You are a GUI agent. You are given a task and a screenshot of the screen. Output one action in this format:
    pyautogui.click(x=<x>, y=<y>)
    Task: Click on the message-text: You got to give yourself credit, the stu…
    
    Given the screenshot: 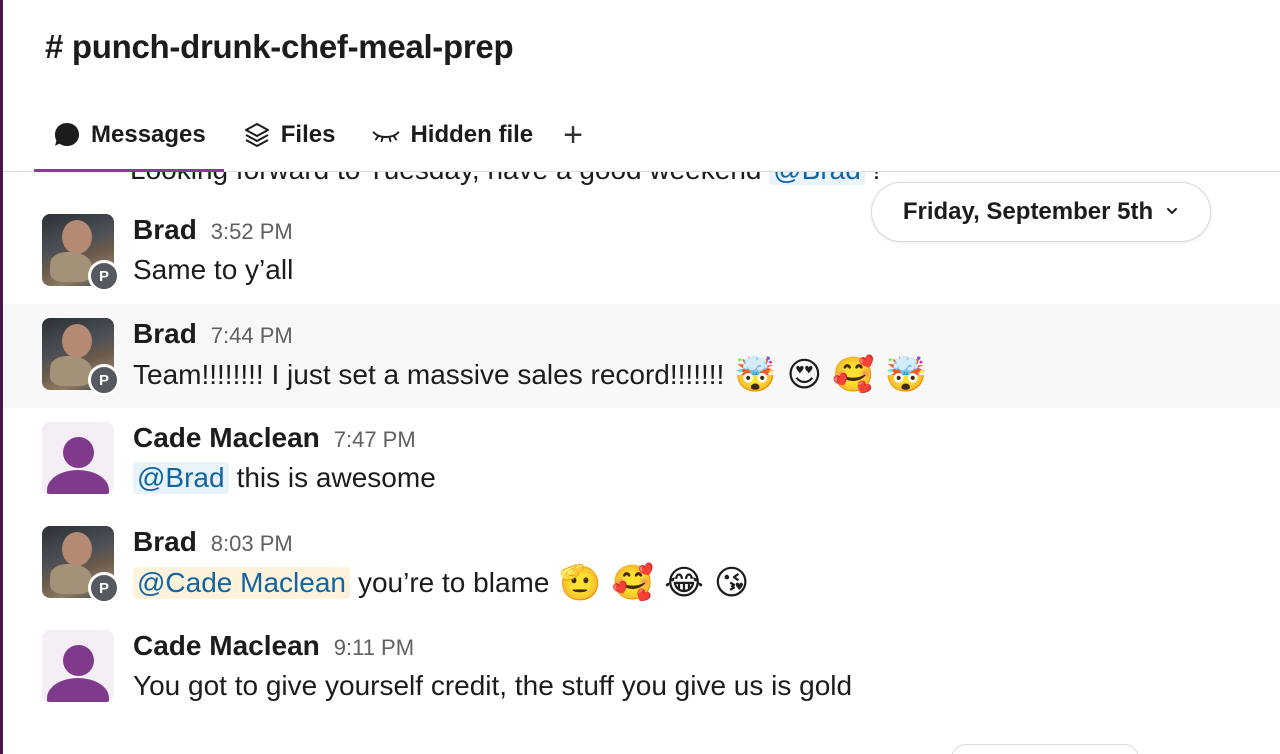 What is the action you would take?
    pyautogui.click(x=492, y=686)
    